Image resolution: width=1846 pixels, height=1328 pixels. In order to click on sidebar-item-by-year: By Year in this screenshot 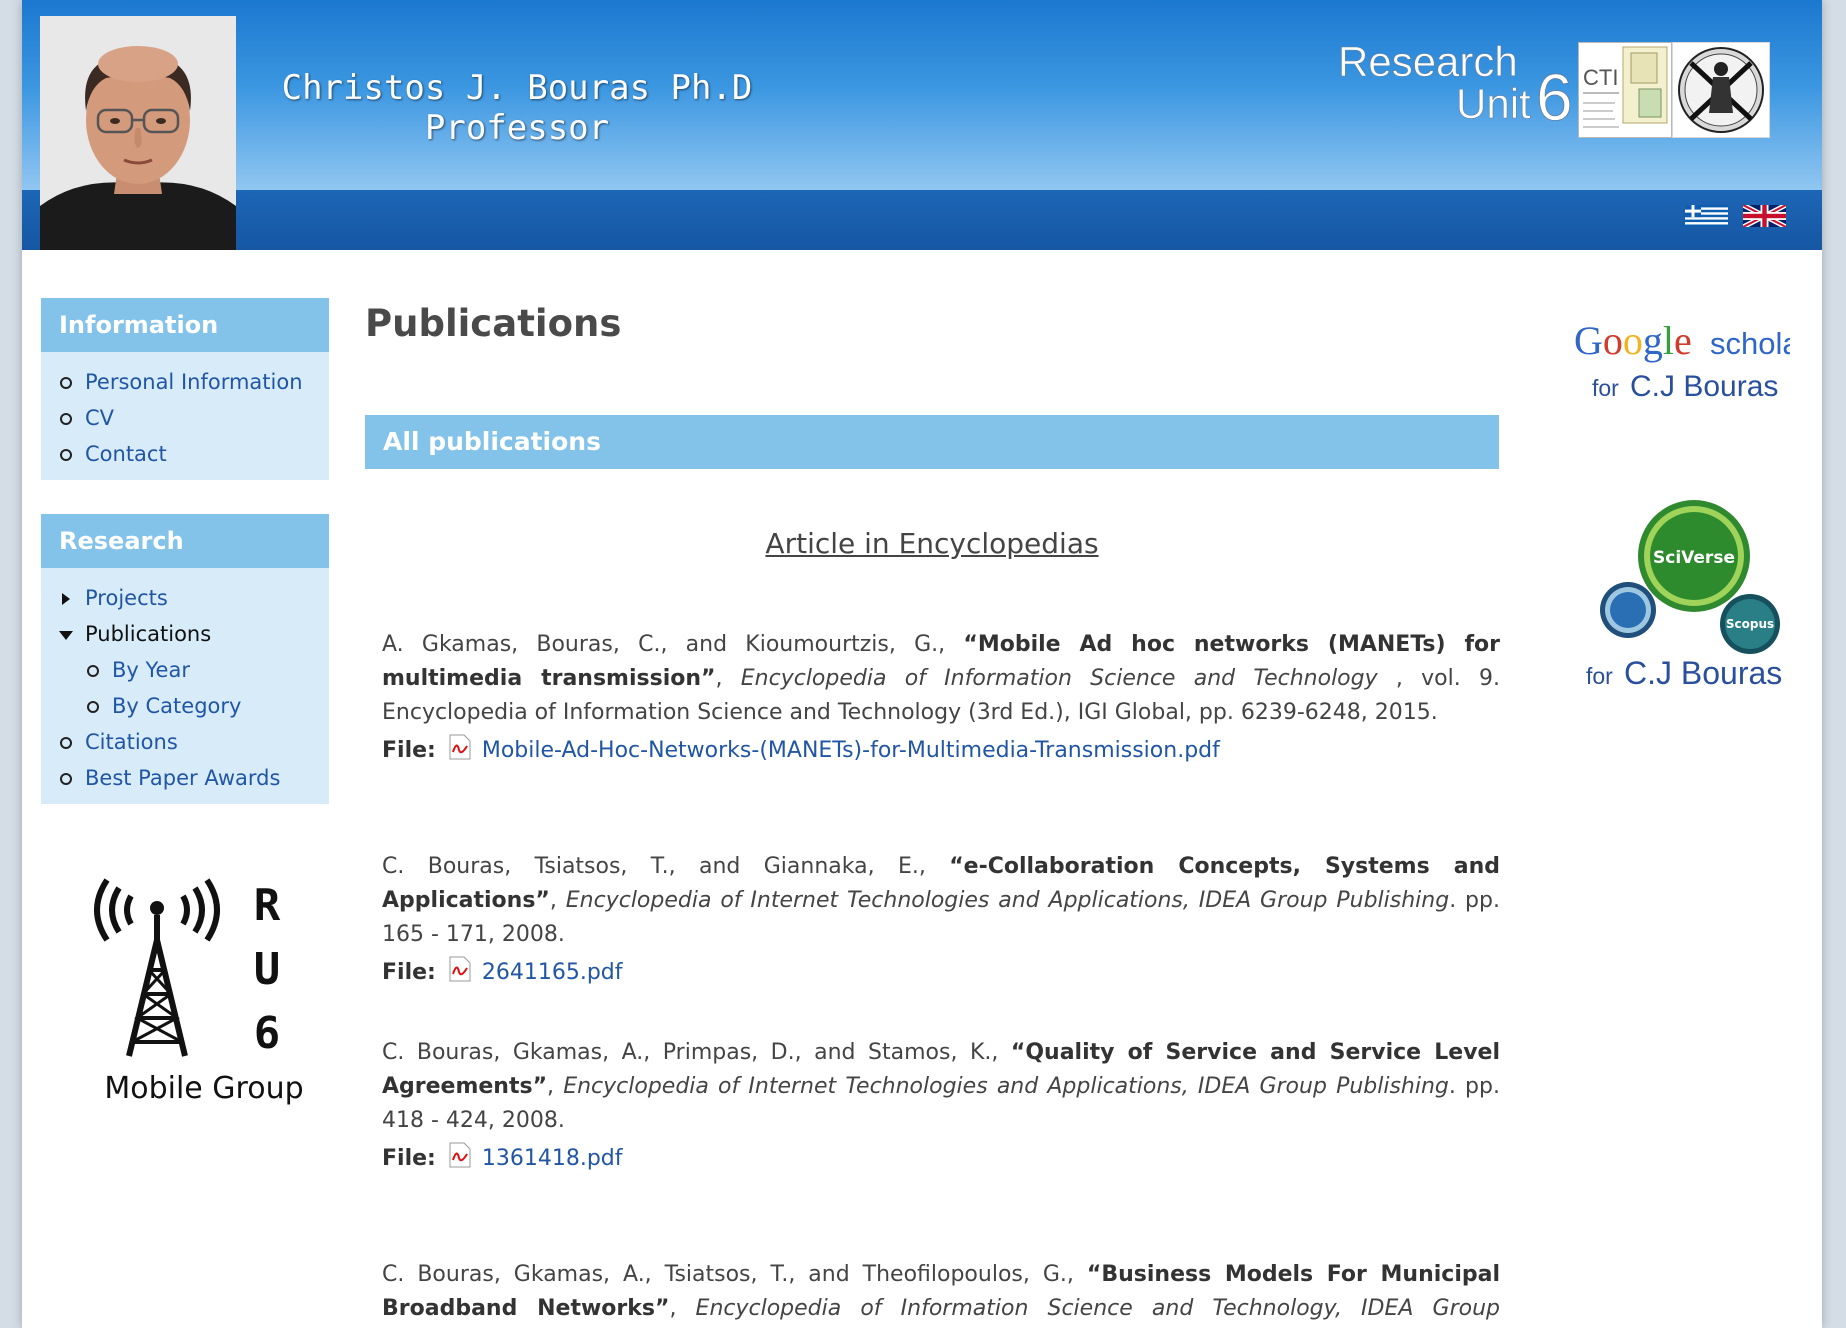, I will do `click(185, 670)`.